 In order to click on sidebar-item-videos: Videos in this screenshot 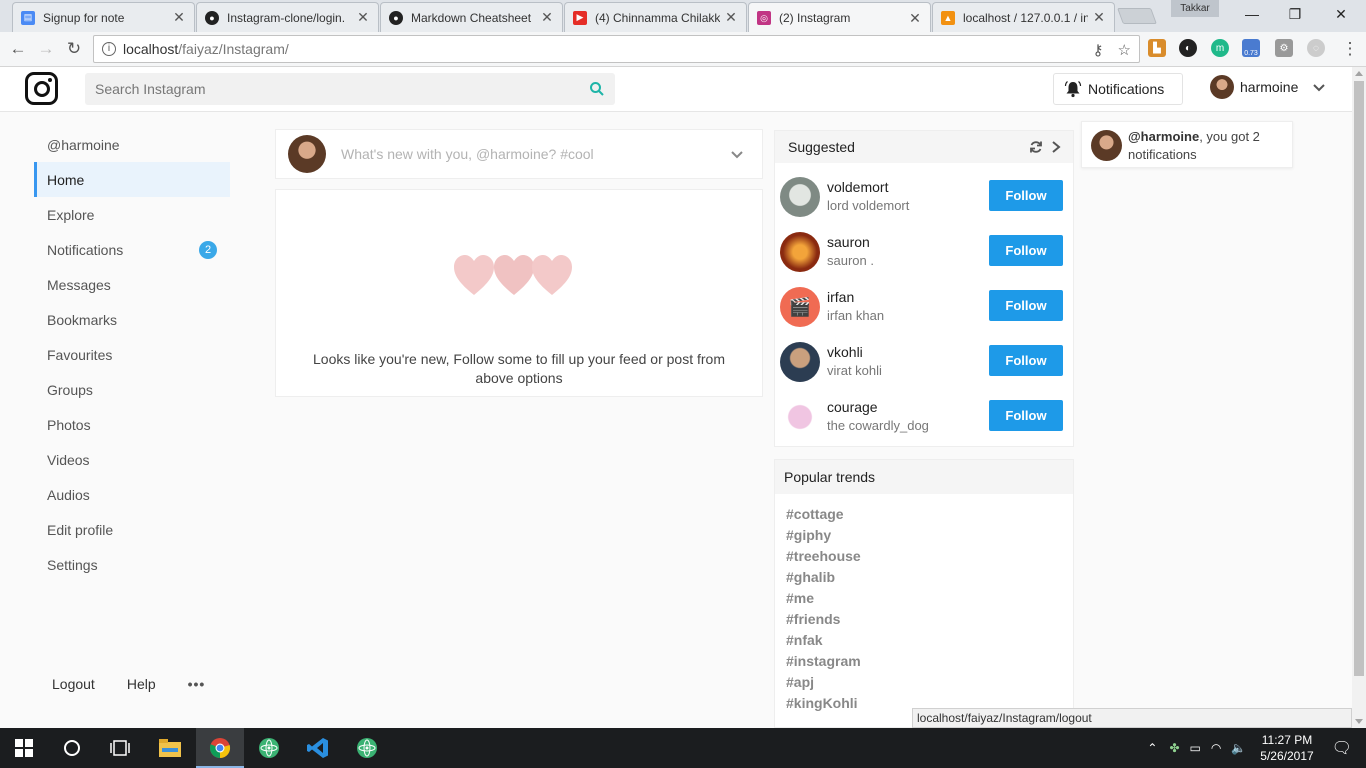, I will do `click(132, 459)`.